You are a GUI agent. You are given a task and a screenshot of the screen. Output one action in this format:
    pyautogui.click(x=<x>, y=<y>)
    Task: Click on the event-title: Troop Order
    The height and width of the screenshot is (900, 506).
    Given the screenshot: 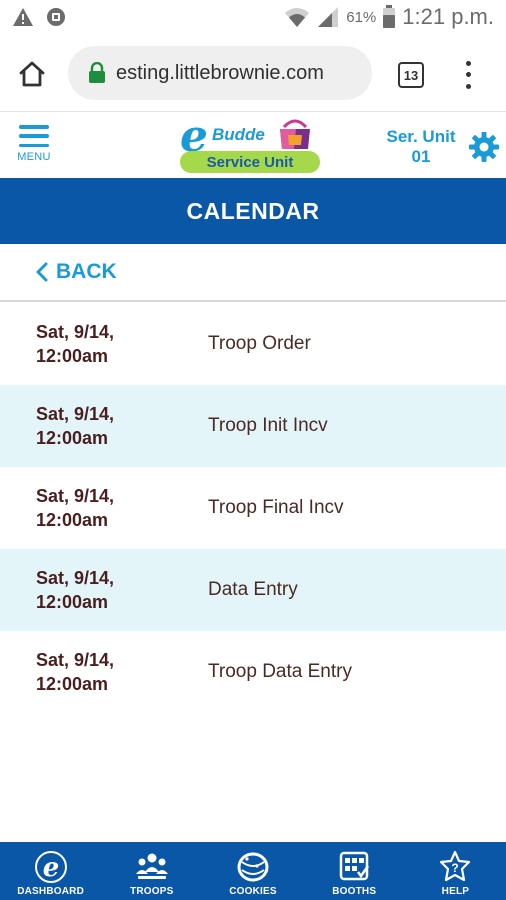 What is the action you would take?
    pyautogui.click(x=259, y=343)
    